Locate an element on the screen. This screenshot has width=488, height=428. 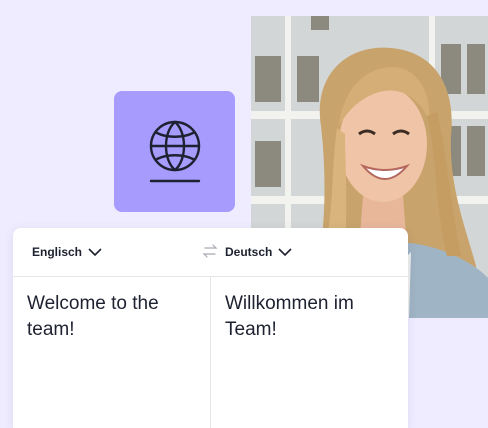
target-language-select: Deutsch is located at coordinates (258, 252).